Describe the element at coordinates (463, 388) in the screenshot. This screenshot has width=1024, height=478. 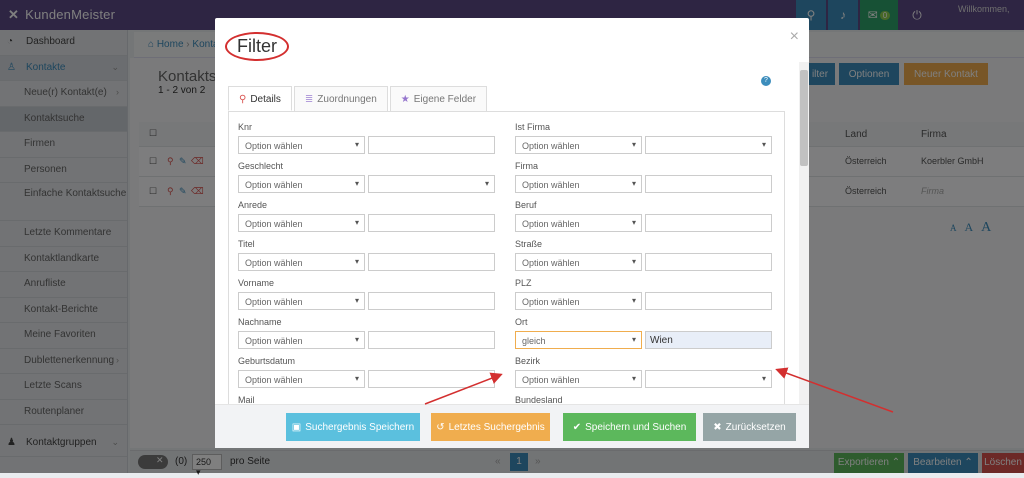
I see `annotation-arrow-left` at that location.